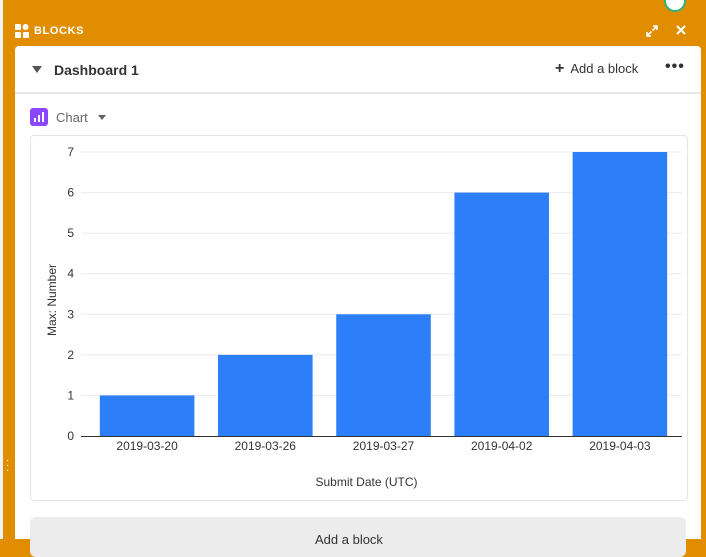  Describe the element at coordinates (8, 467) in the screenshot. I see `resize-handle-icon: · · ·` at that location.